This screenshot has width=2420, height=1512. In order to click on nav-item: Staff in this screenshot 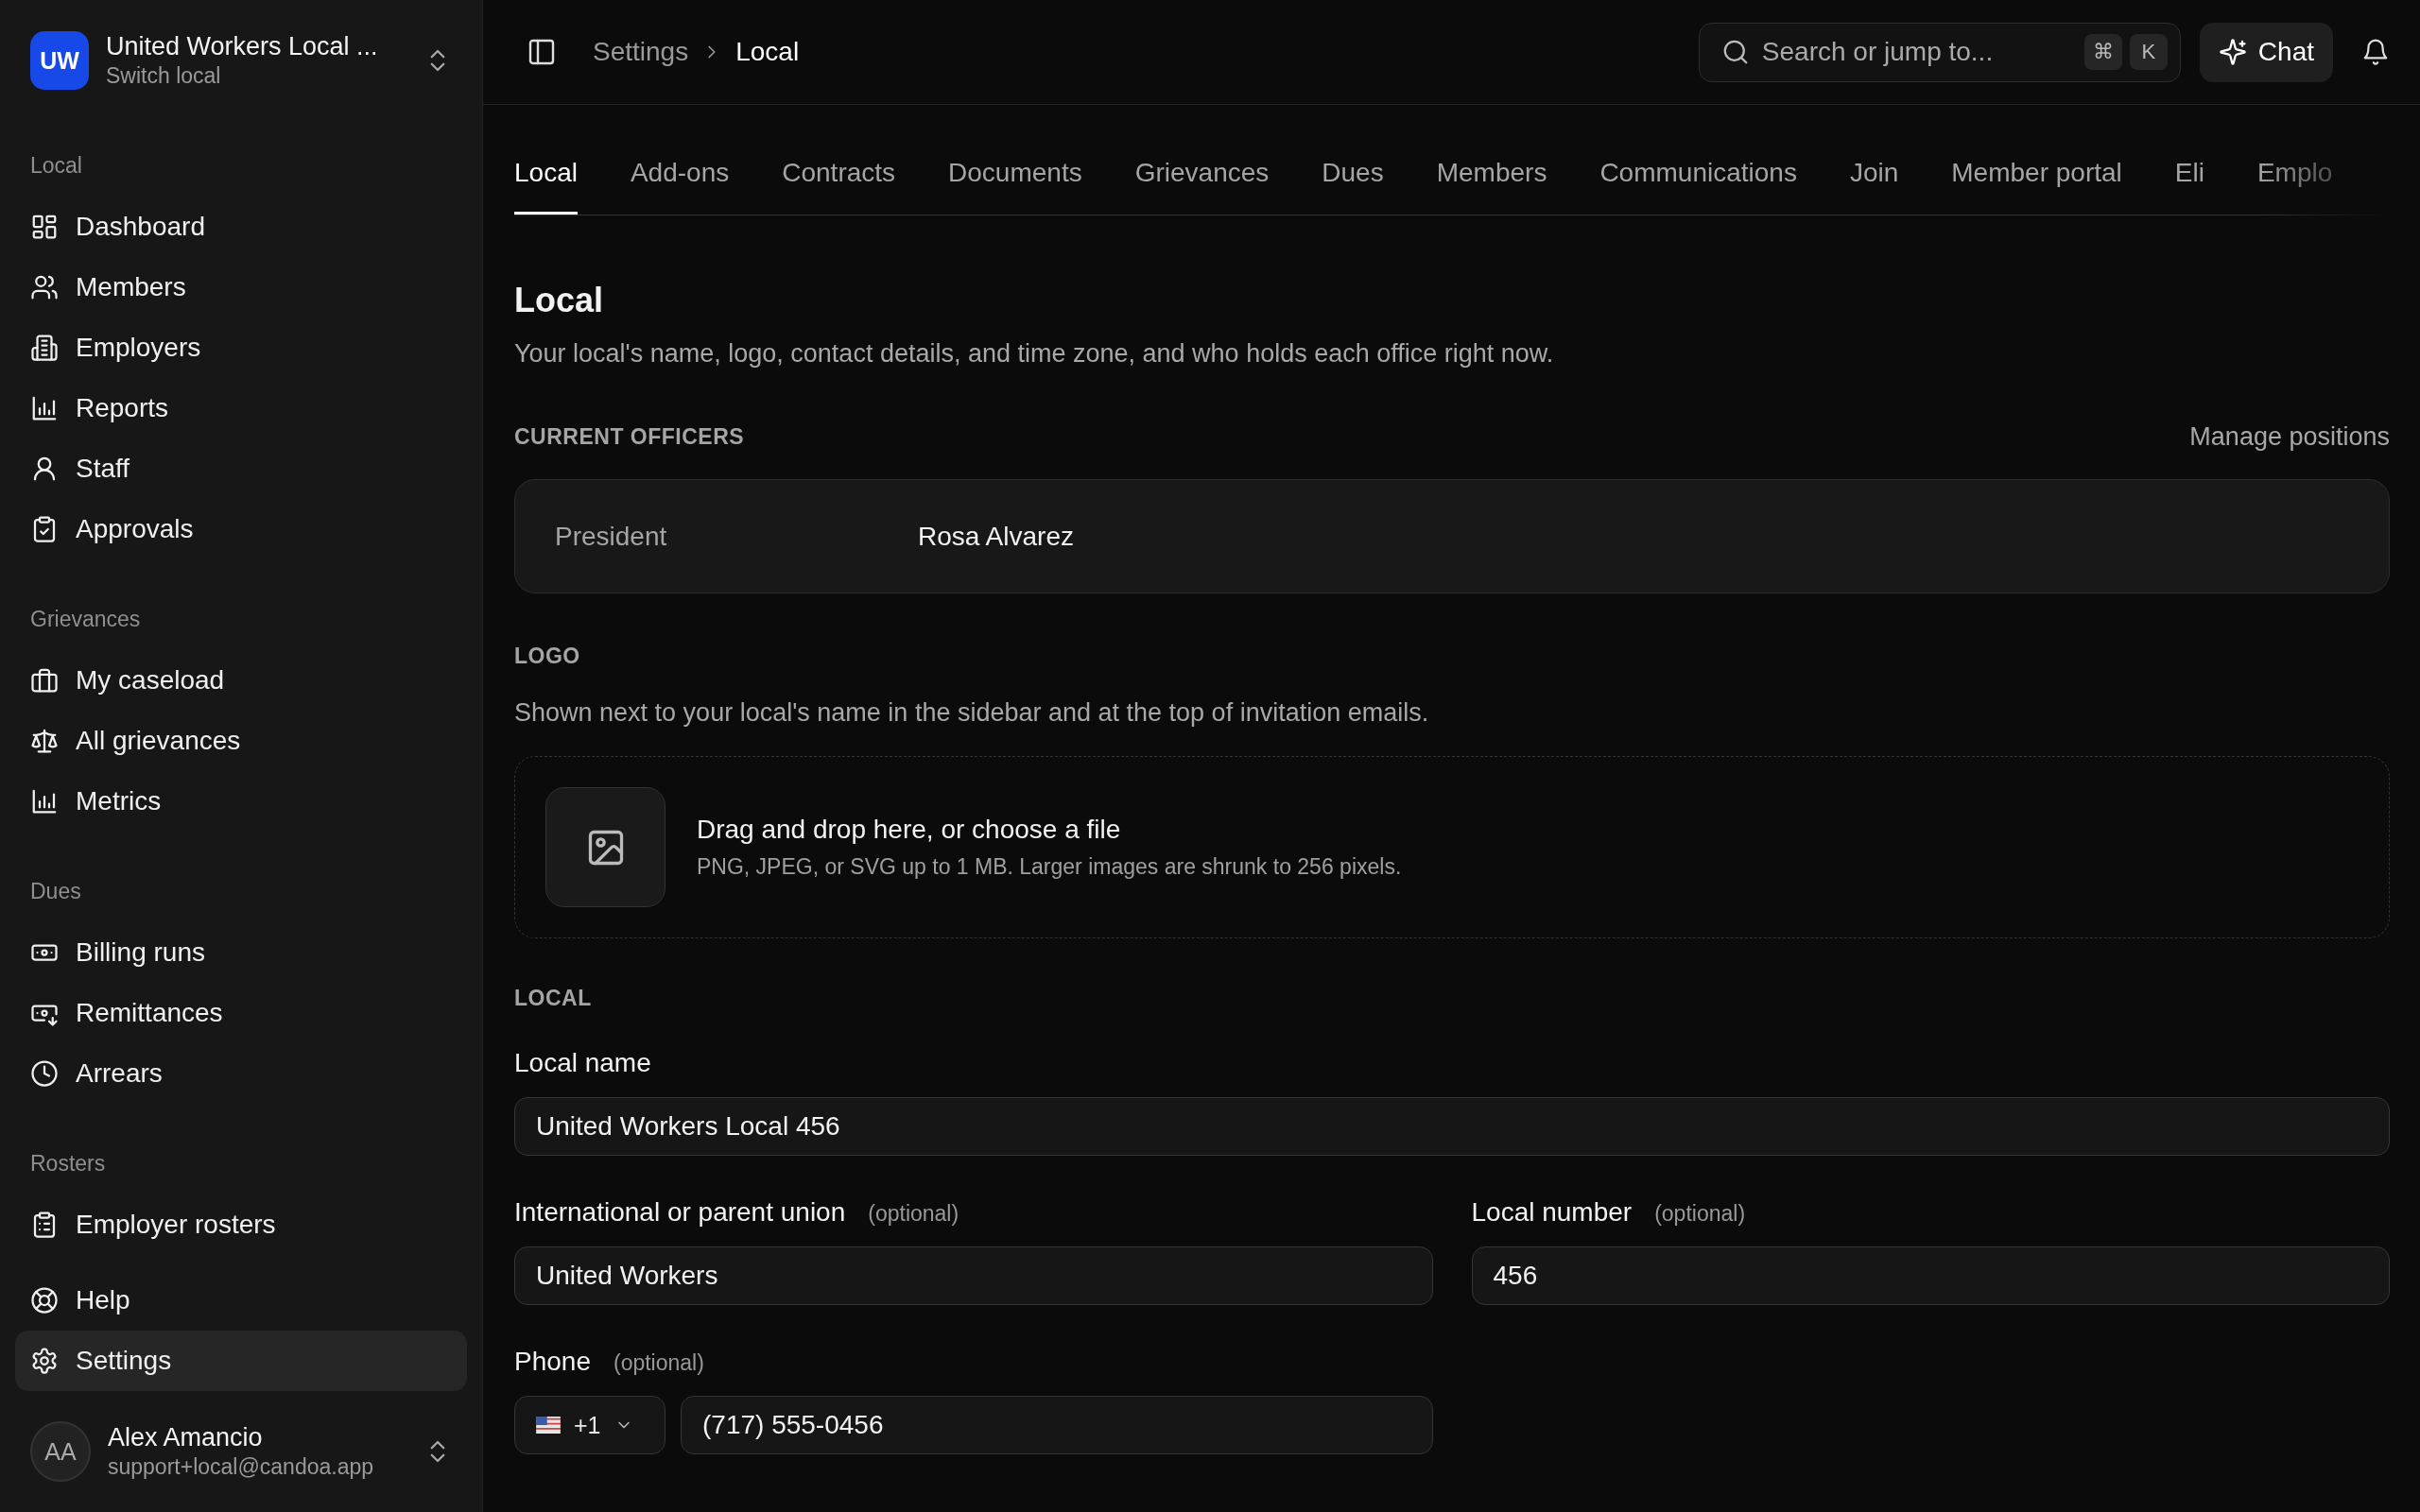, I will do `click(241, 468)`.